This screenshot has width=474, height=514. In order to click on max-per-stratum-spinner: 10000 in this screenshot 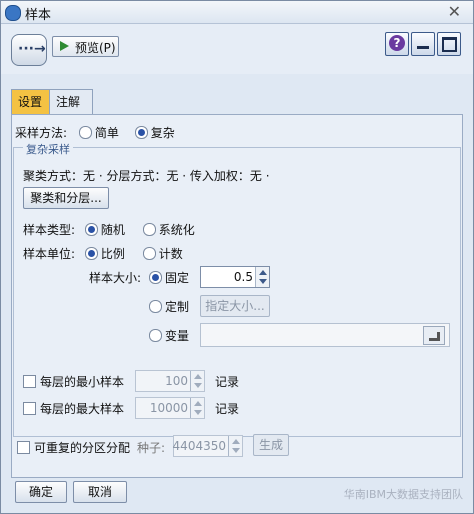, I will do `click(170, 408)`.